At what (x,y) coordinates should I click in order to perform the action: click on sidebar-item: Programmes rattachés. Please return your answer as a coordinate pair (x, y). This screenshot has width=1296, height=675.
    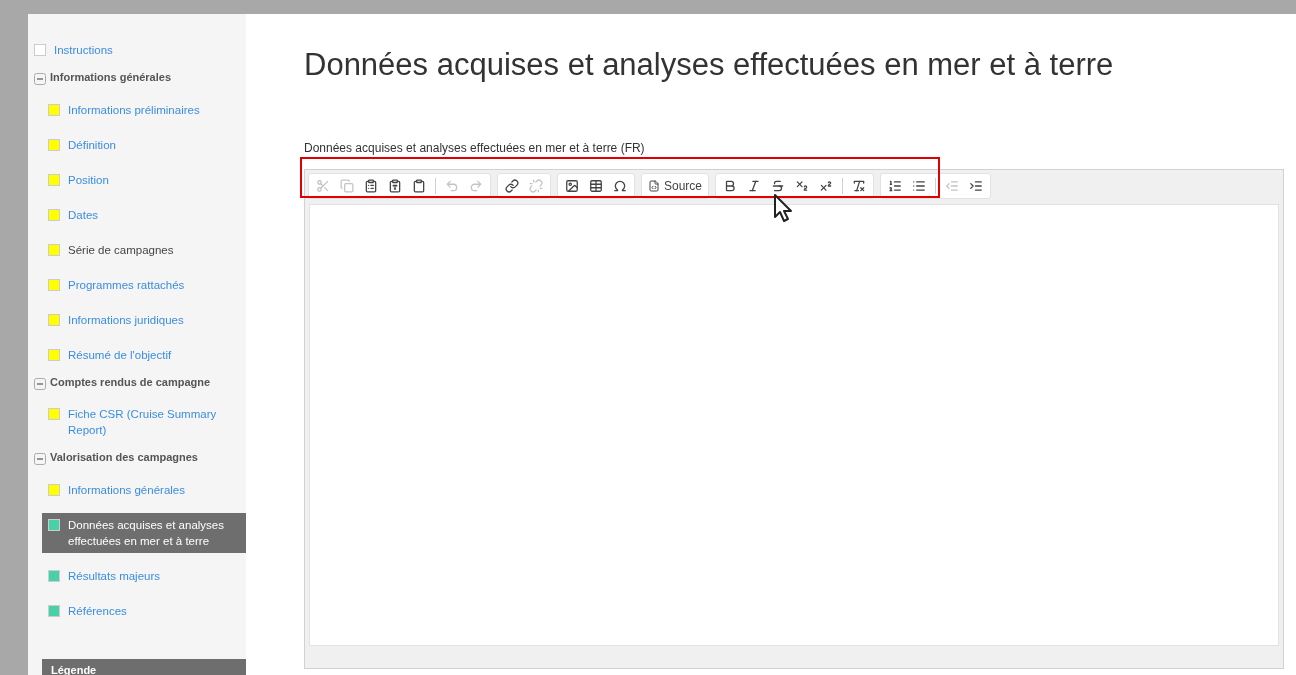
    Looking at the image, I should click on (144, 284).